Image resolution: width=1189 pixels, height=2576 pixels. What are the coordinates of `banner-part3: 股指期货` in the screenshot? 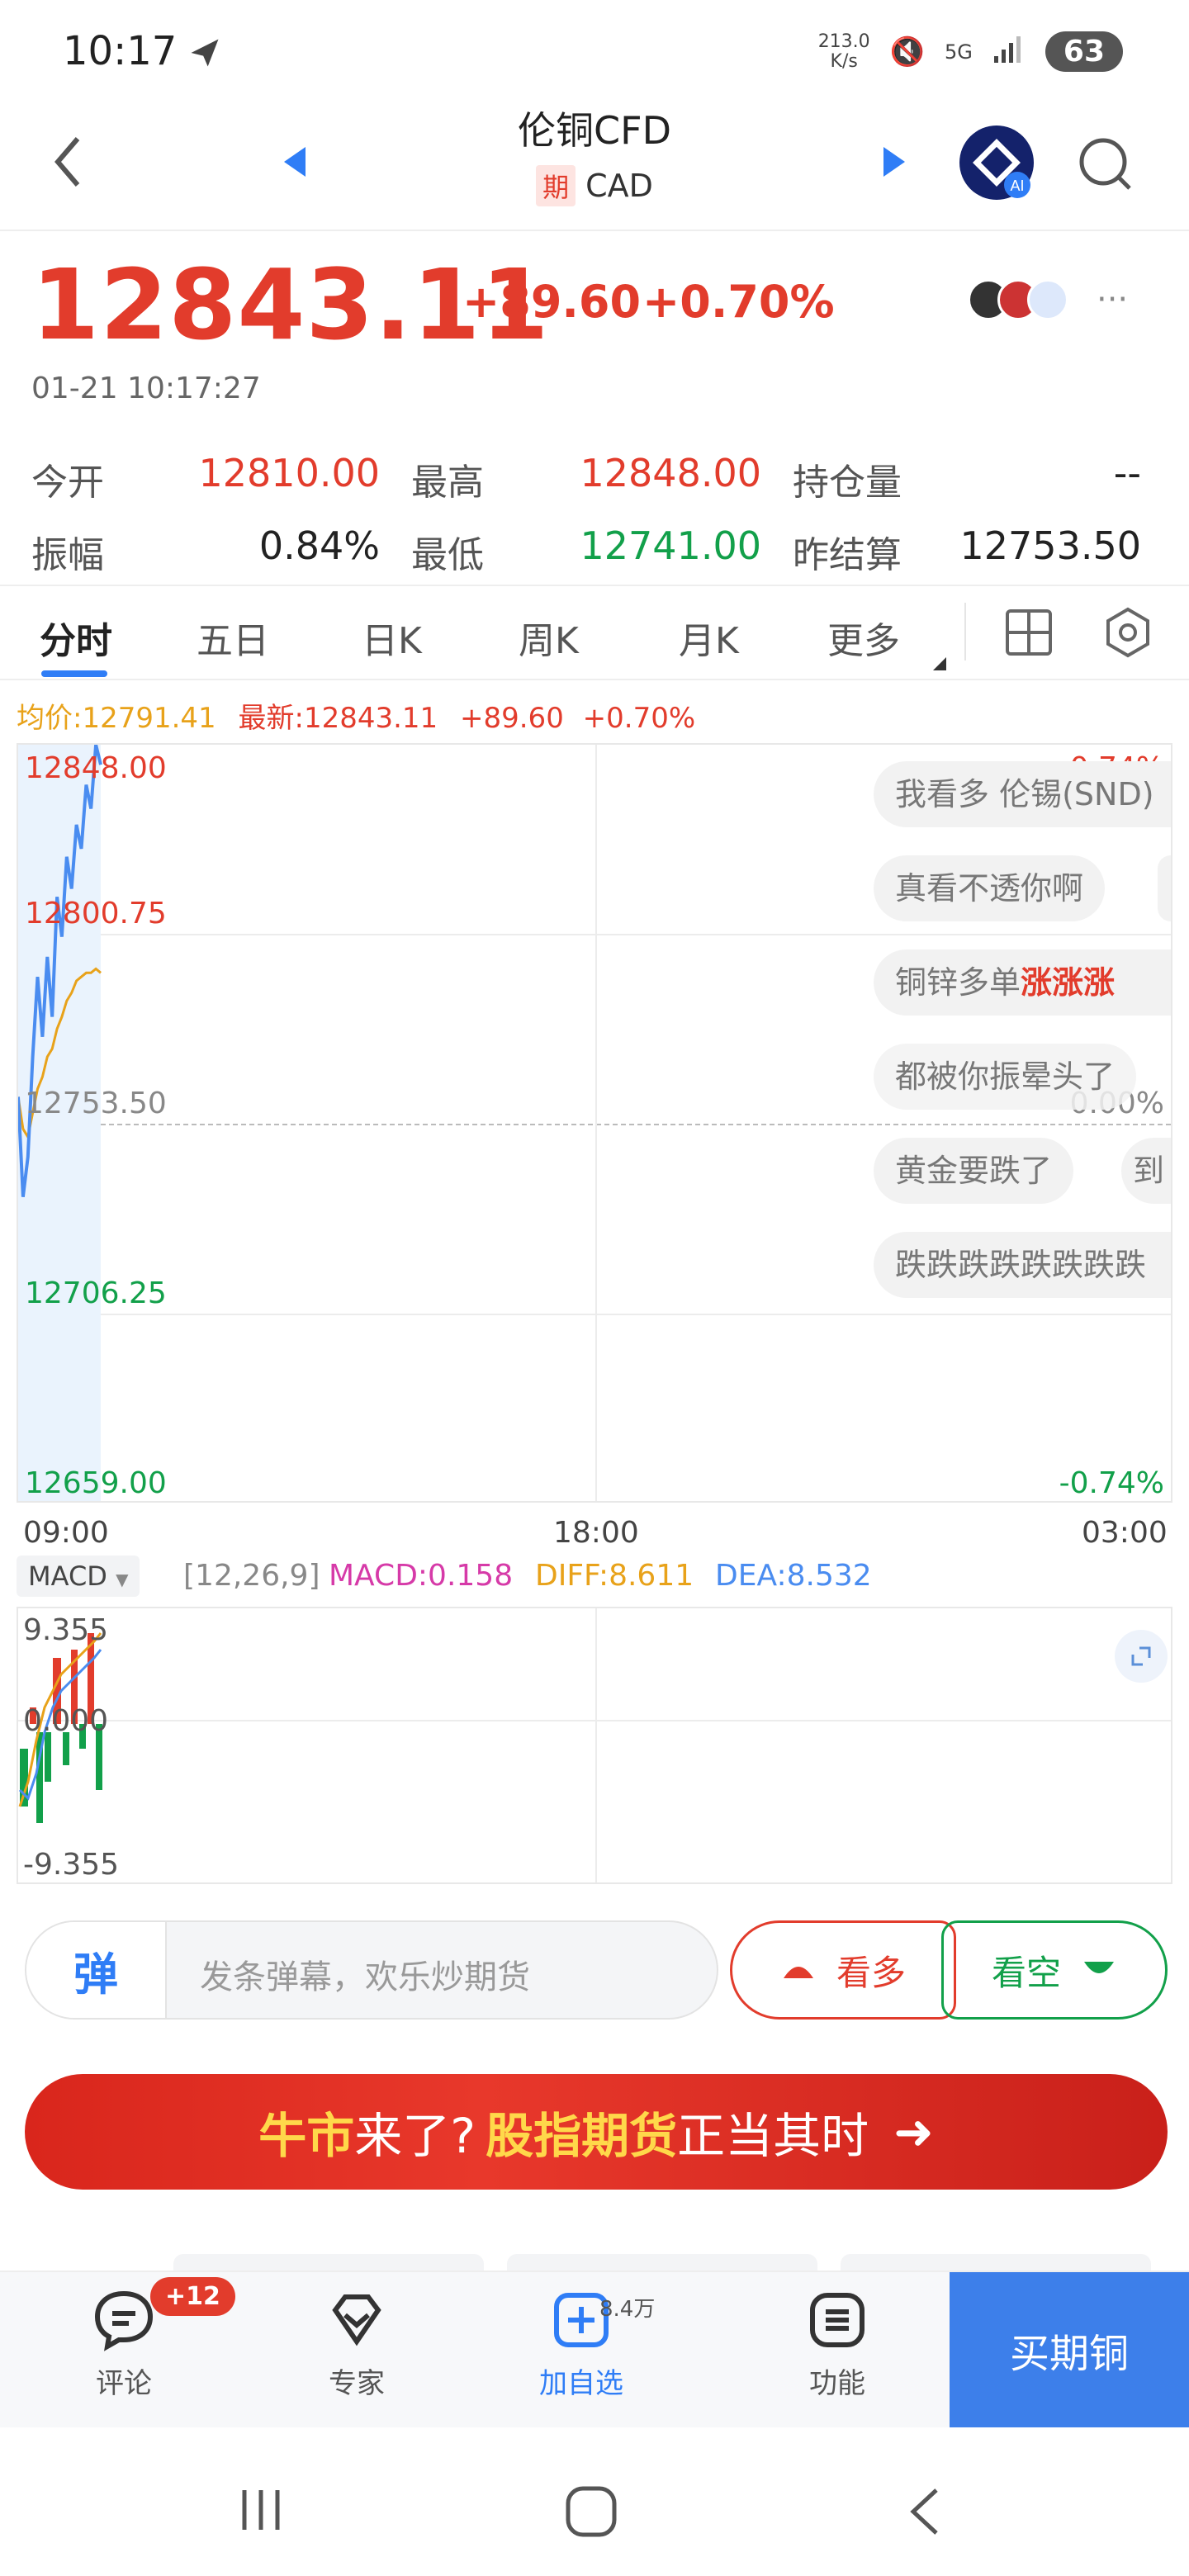 It's located at (582, 2136).